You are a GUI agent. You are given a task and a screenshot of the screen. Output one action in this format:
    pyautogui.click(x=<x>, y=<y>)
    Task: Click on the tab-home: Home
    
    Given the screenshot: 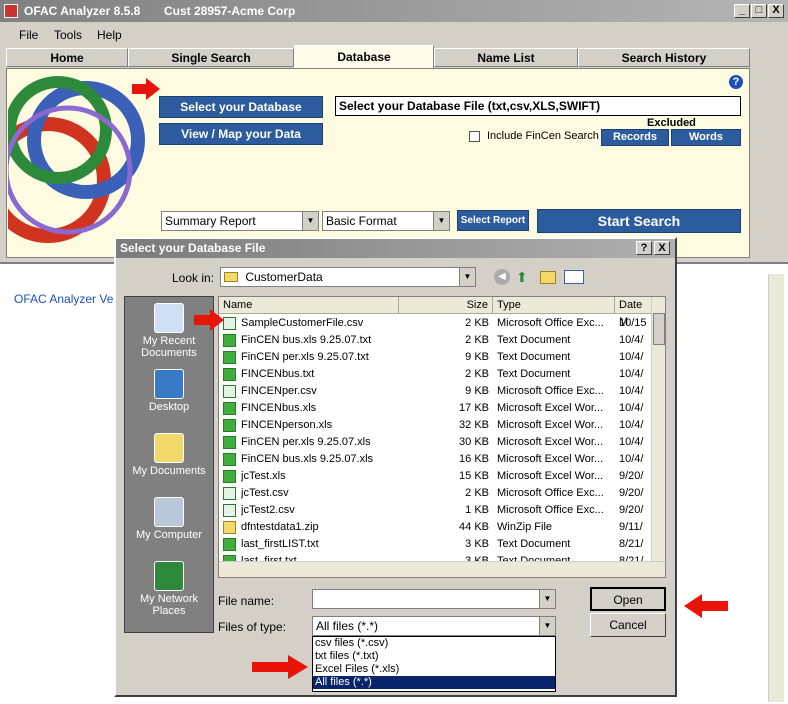 What is the action you would take?
    pyautogui.click(x=67, y=57)
    